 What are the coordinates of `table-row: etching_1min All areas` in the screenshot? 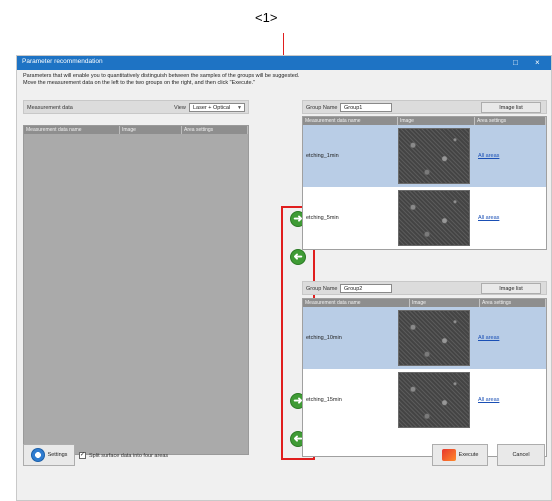 It's located at (424, 156).